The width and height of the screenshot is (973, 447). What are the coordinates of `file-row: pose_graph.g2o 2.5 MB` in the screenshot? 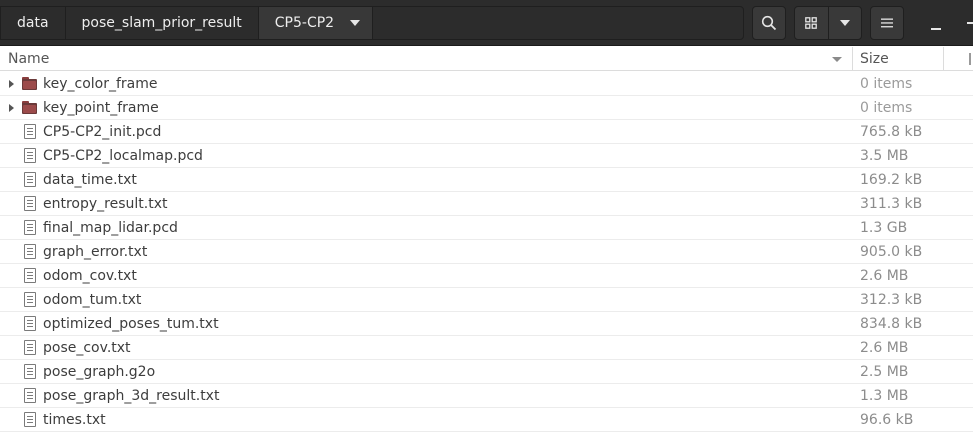 It's located at (486, 372).